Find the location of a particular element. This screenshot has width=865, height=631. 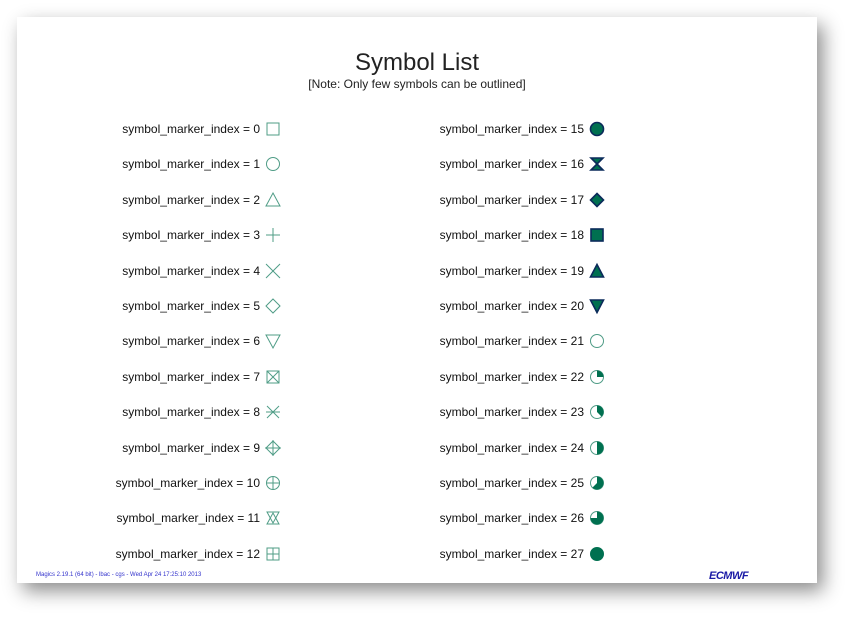

marker-17-icon is located at coordinates (597, 200).